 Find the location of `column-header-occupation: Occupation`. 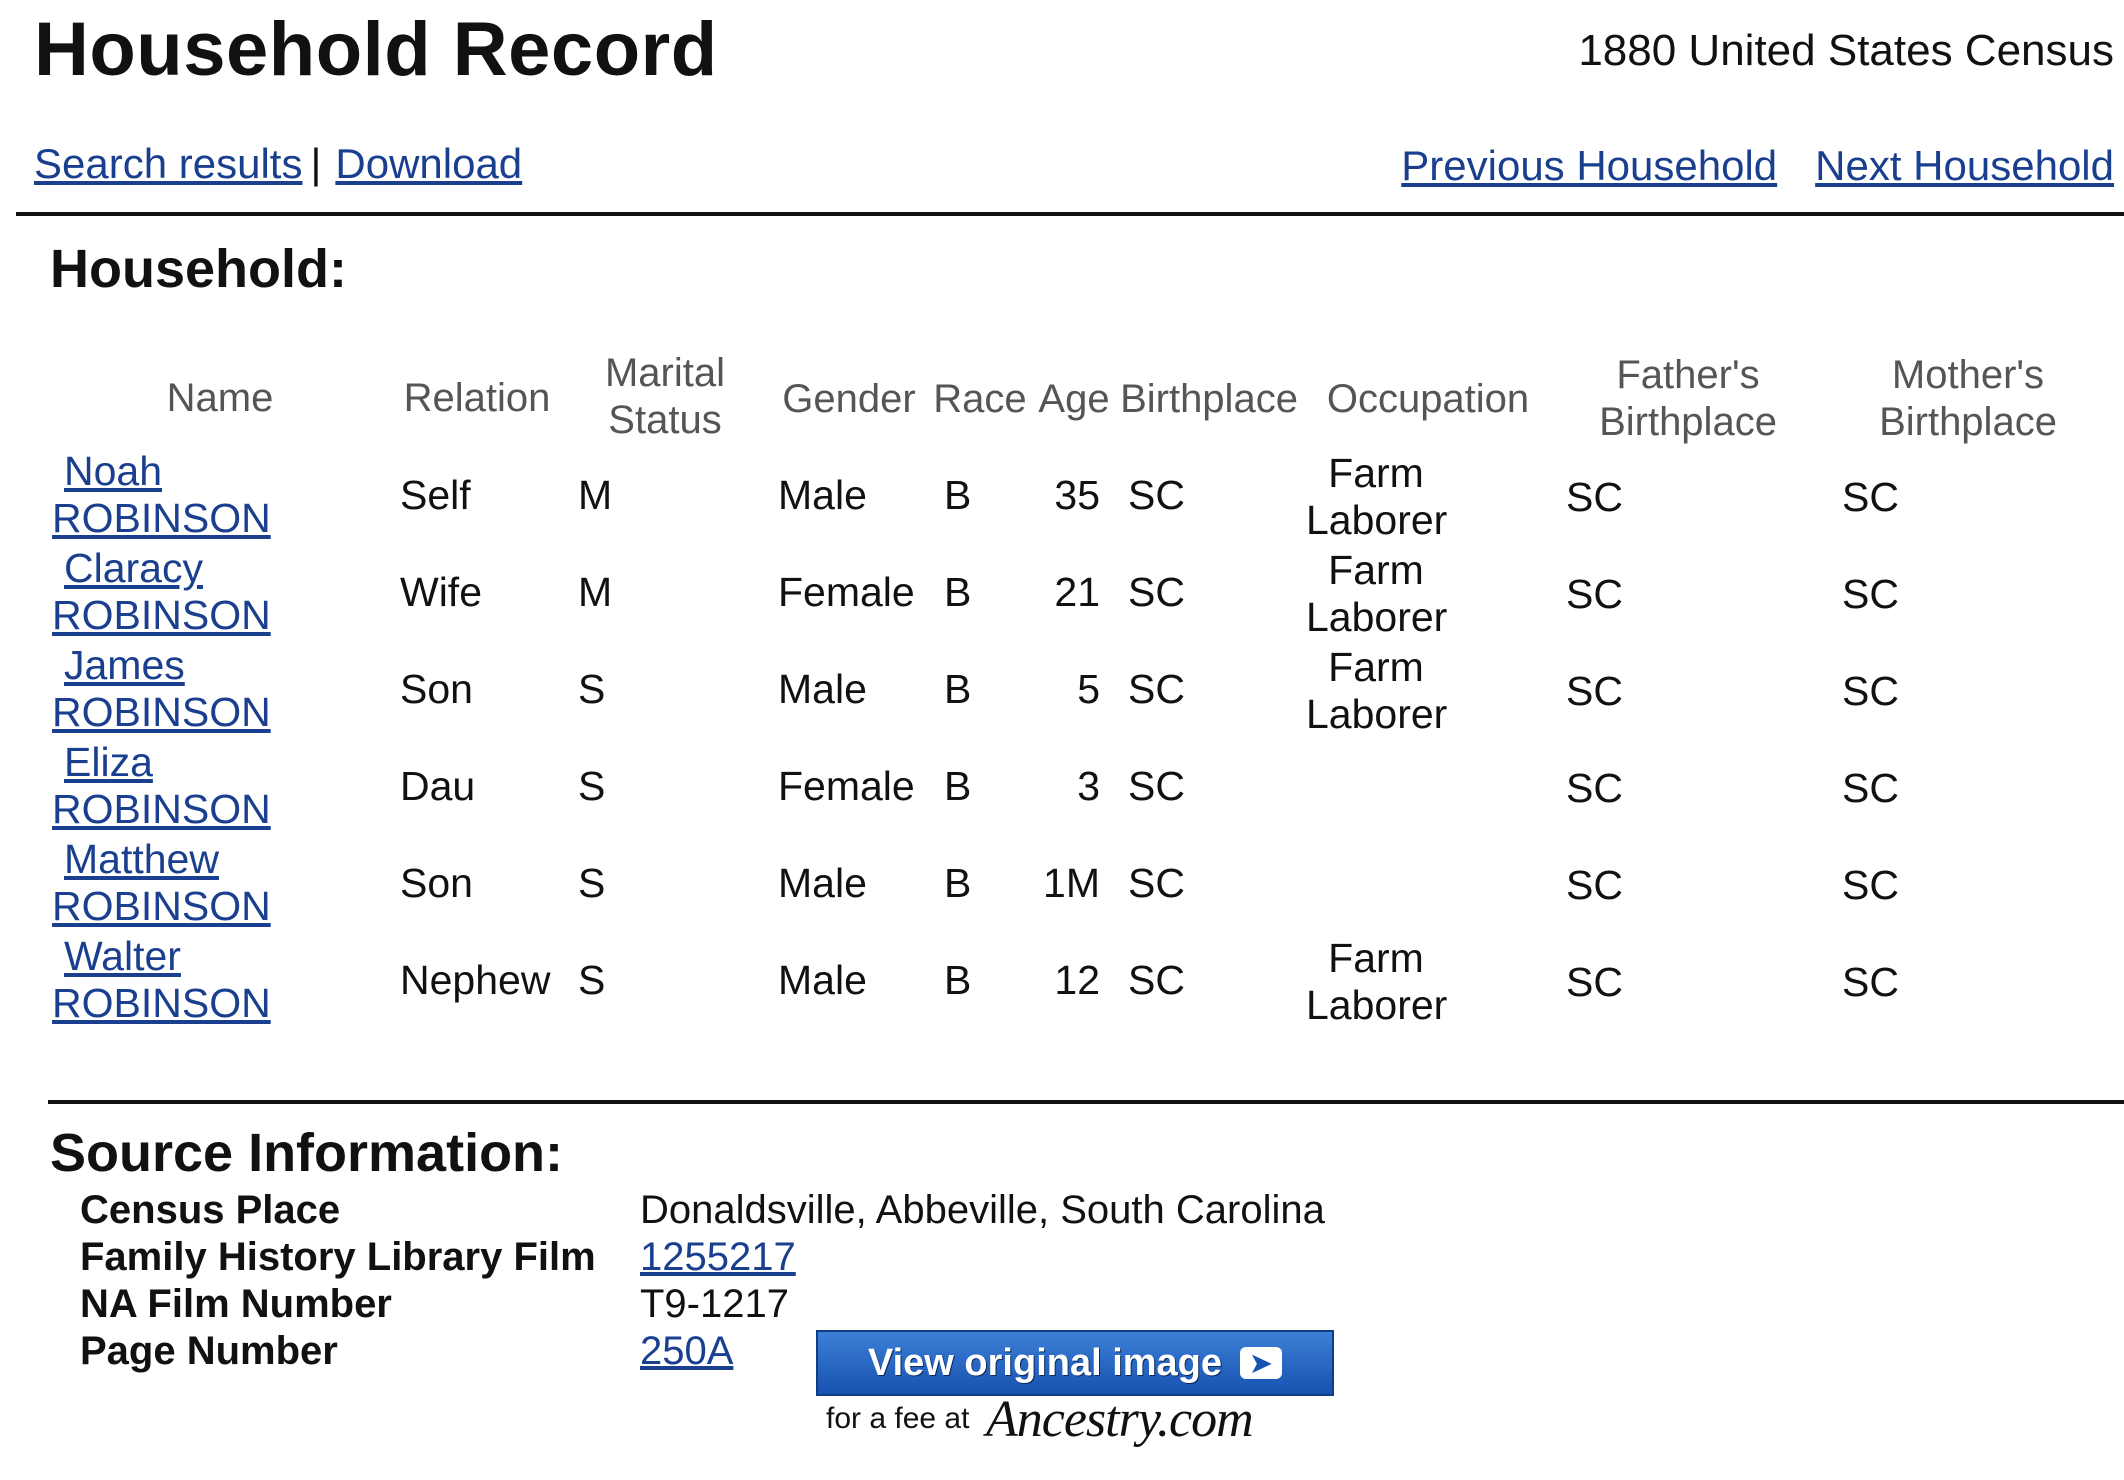

column-header-occupation: Occupation is located at coordinates (1428, 399).